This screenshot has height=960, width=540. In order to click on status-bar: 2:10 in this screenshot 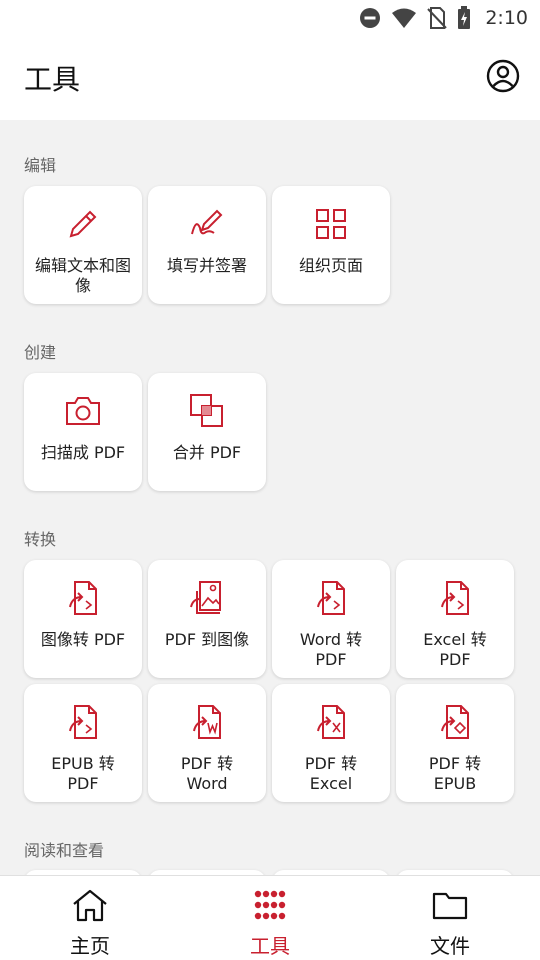, I will do `click(270, 18)`.